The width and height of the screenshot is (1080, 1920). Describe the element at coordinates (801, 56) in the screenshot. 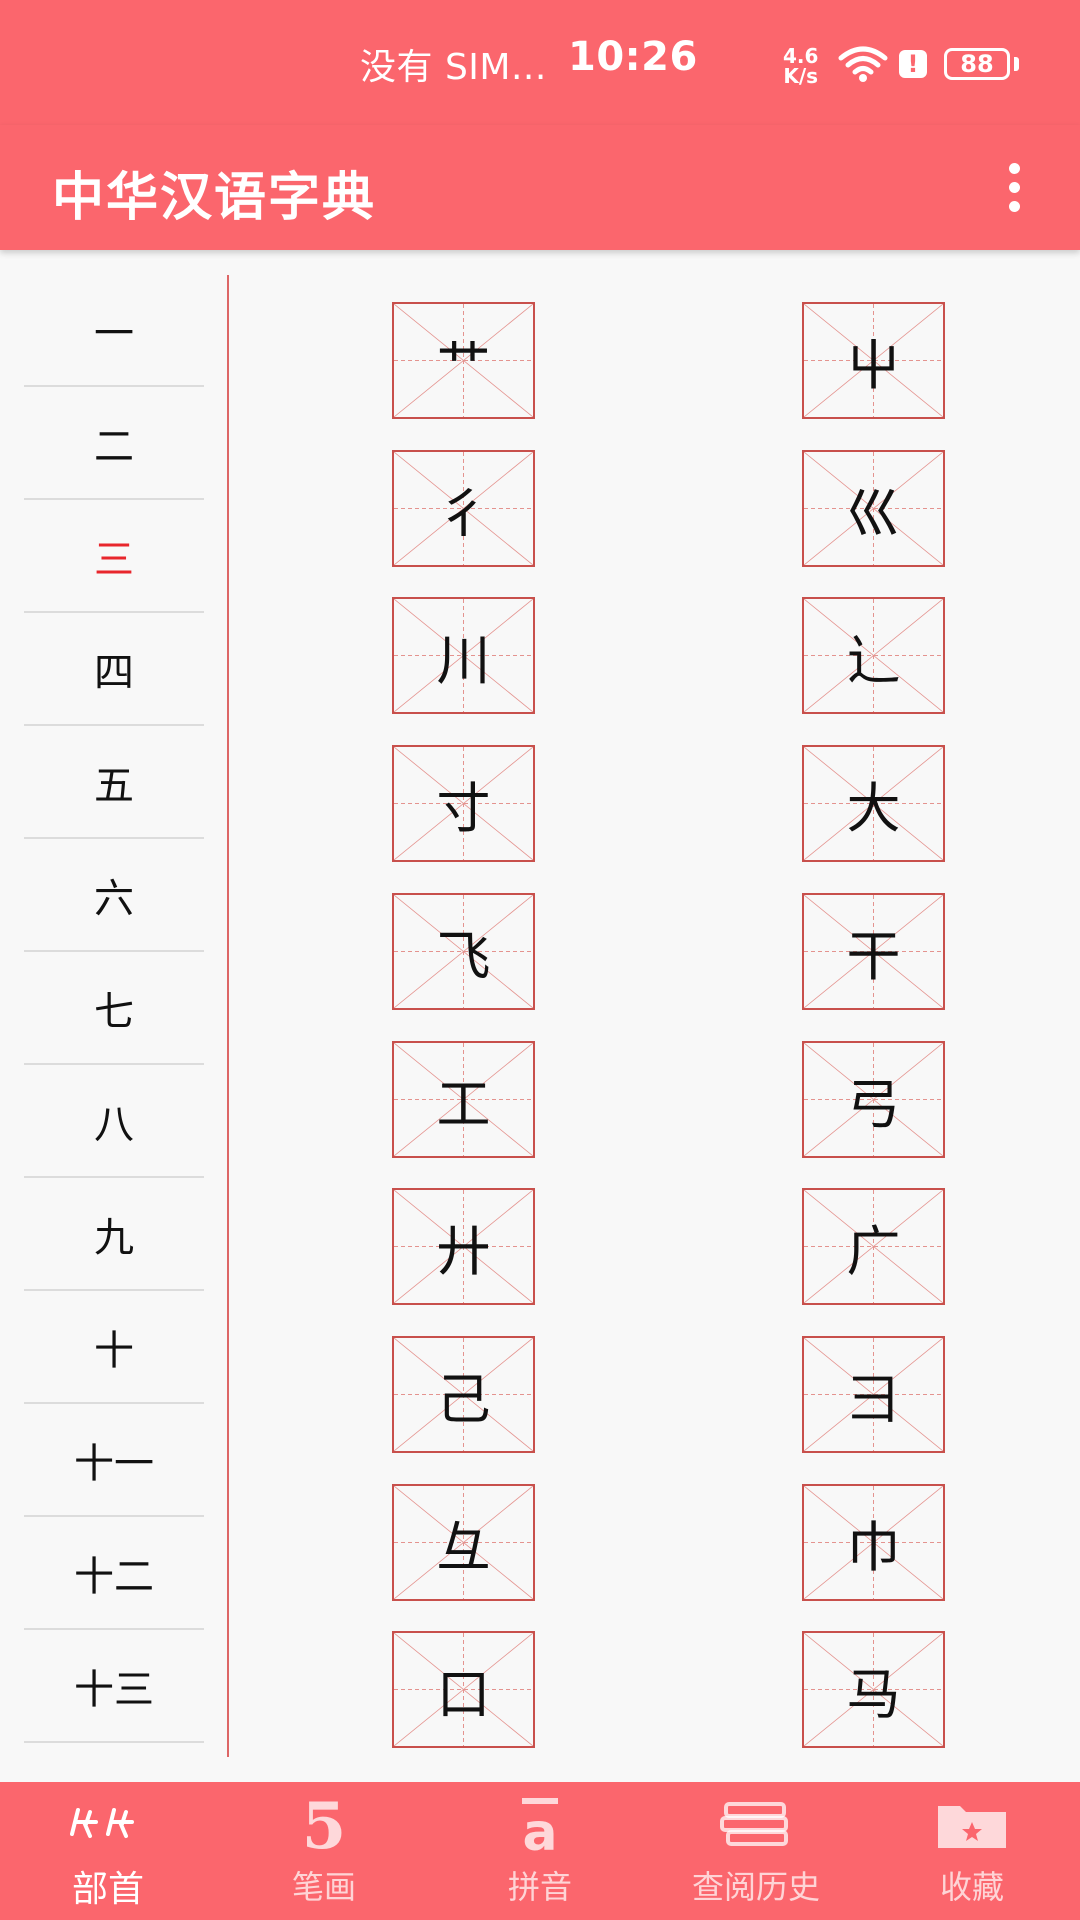

I see `network-speed-value: 4.6` at that location.